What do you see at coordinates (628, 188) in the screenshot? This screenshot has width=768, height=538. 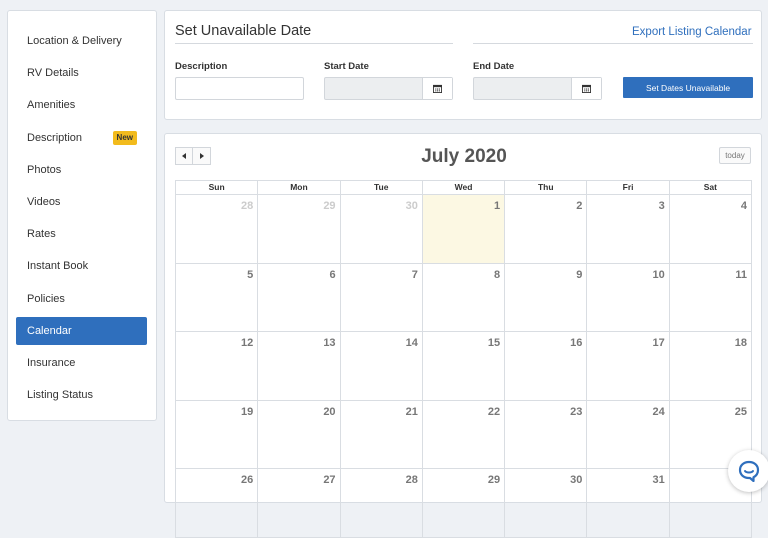 I see `weekday-header: Fri` at bounding box center [628, 188].